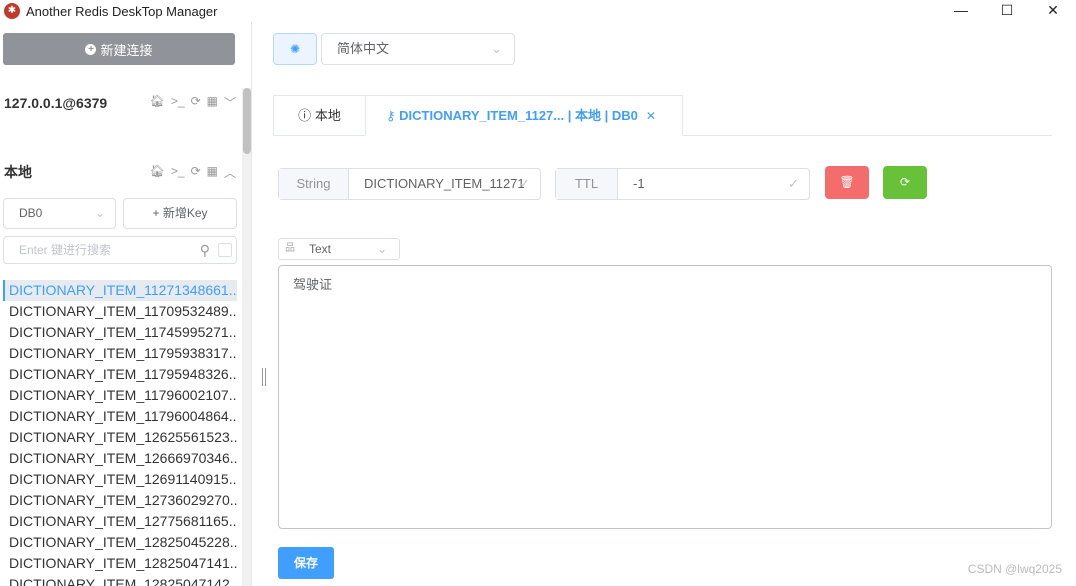 Image resolution: width=1076 pixels, height=586 pixels. What do you see at coordinates (524, 115) in the screenshot?
I see `tab-key-detail: ⚷ DICTIONARY_ITEM_1127... | 本地 | DB0 ✕` at bounding box center [524, 115].